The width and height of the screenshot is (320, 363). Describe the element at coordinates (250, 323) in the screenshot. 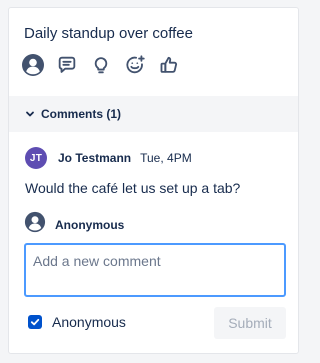

I see `submit-button: Submit` at that location.